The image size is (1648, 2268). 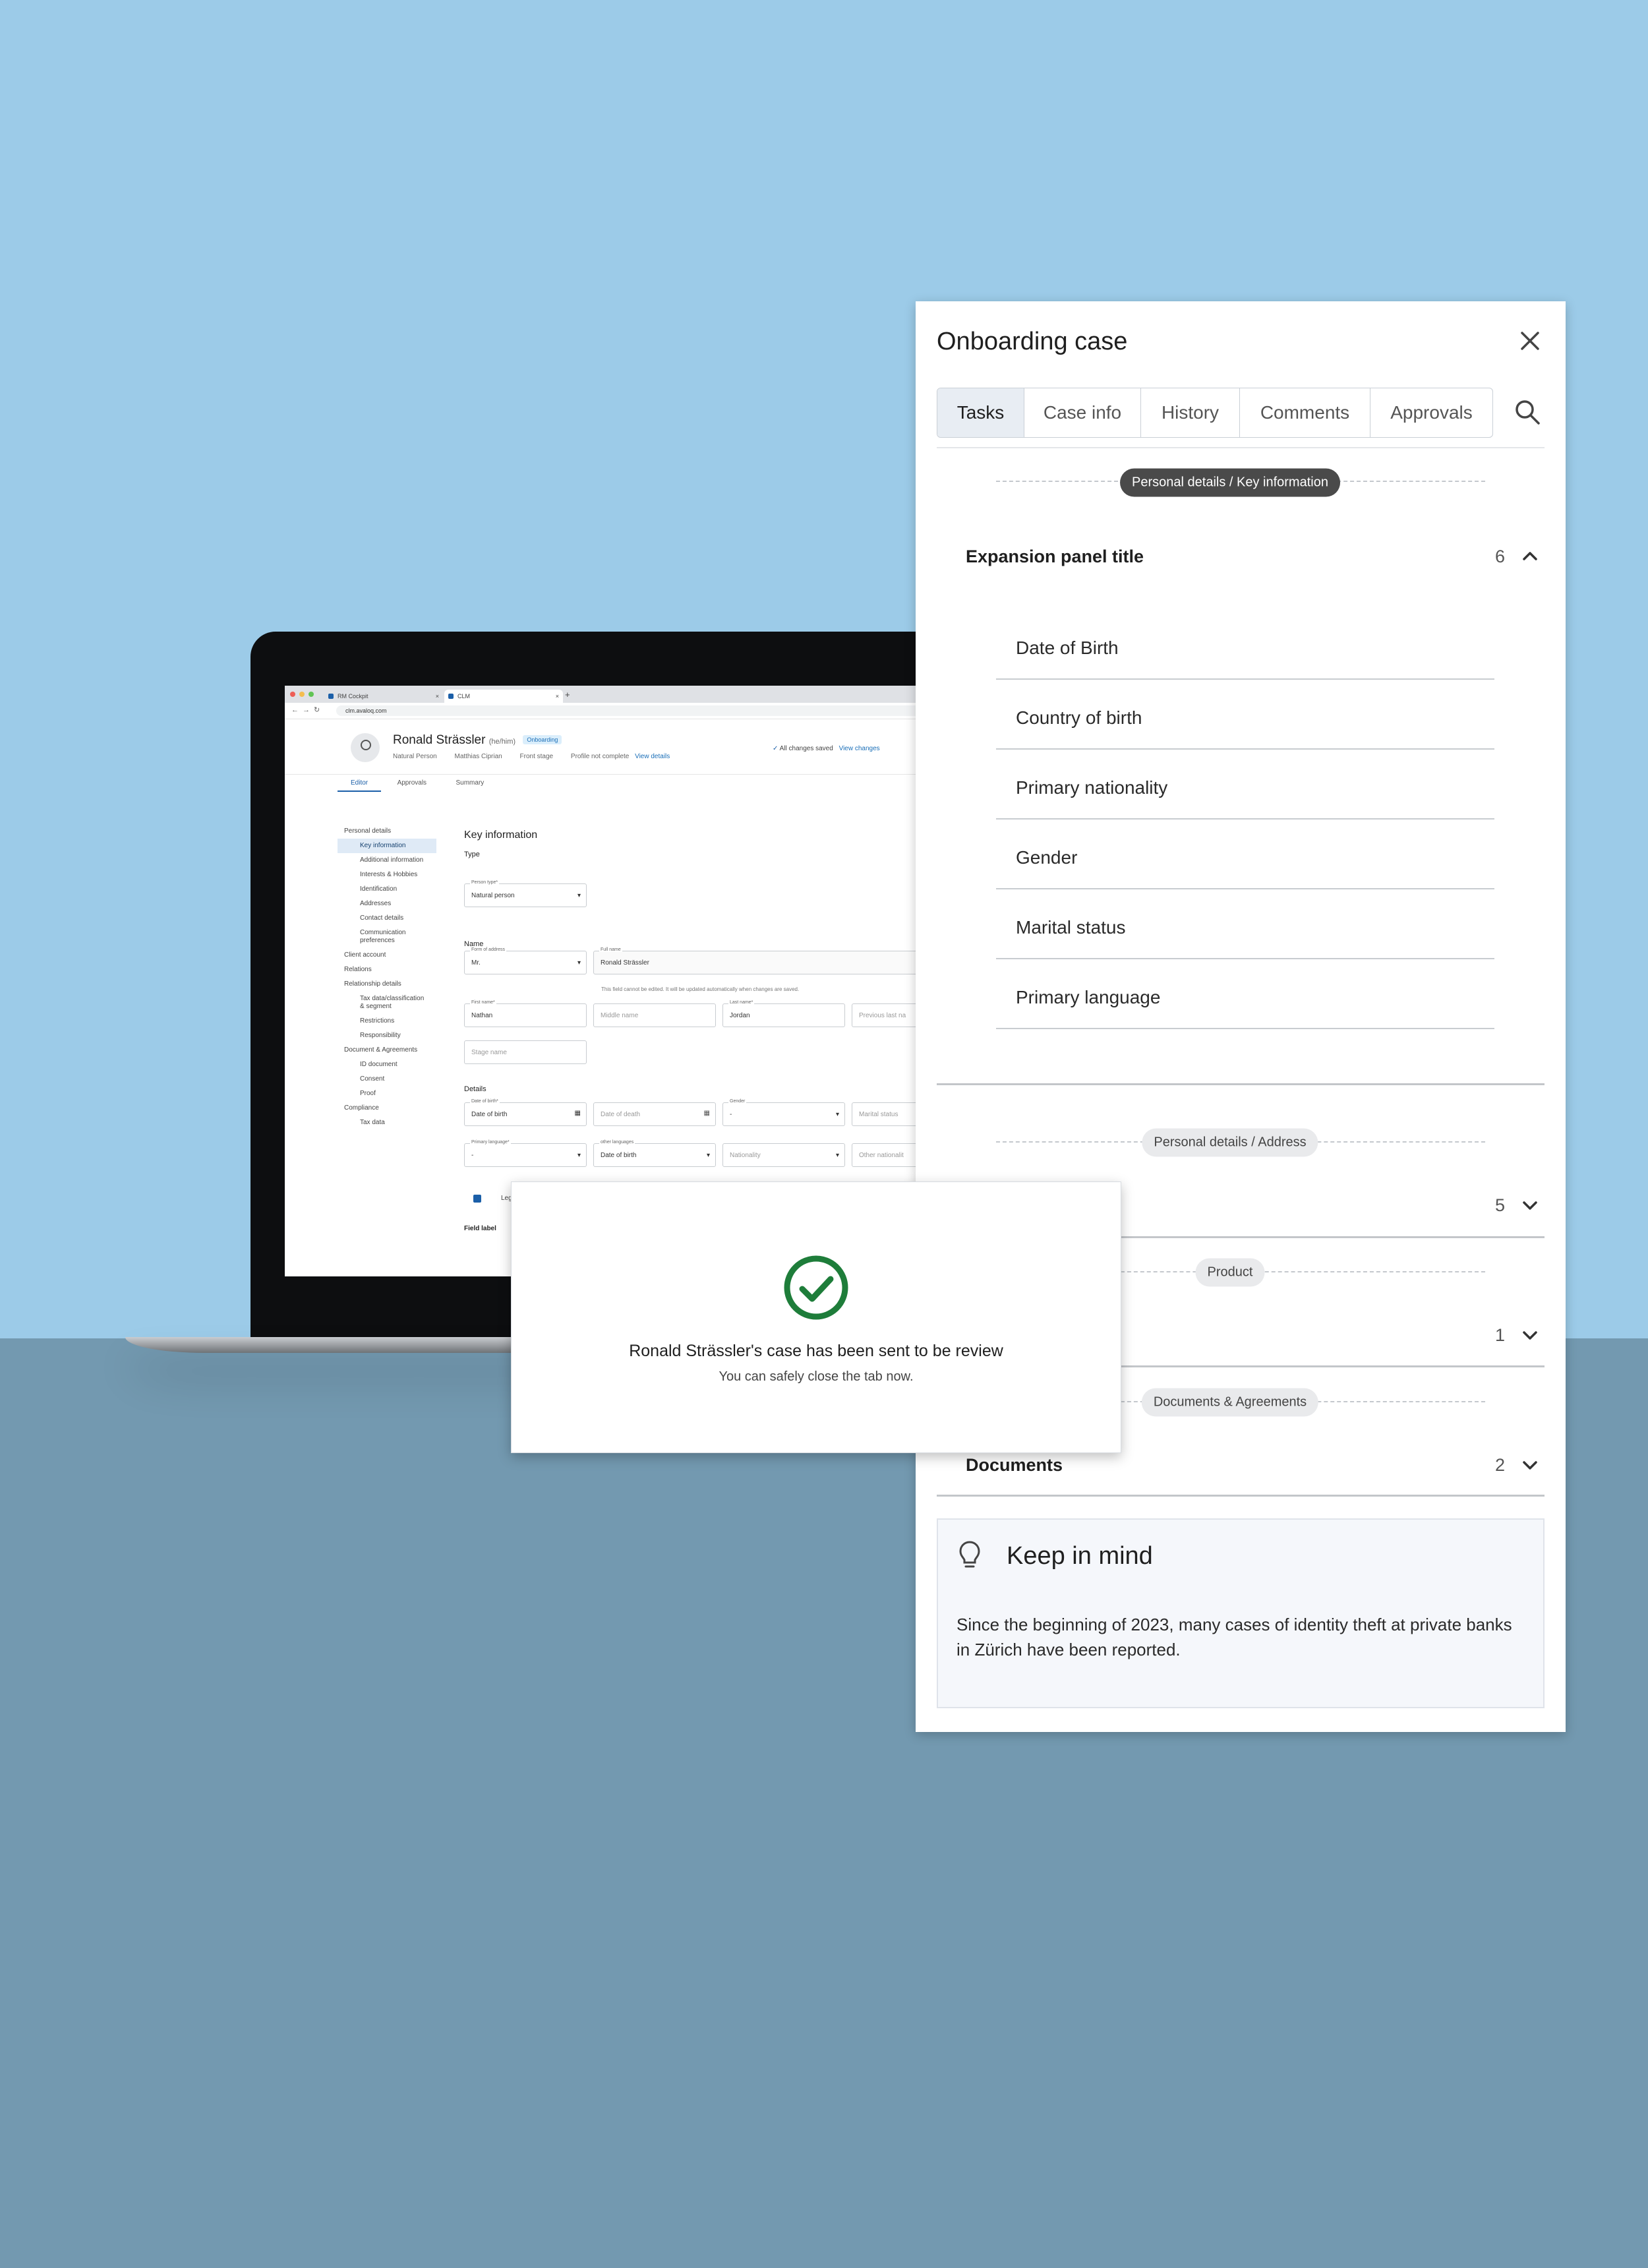 What do you see at coordinates (387, 984) in the screenshot?
I see `nav-relationship-details: Relationship details` at bounding box center [387, 984].